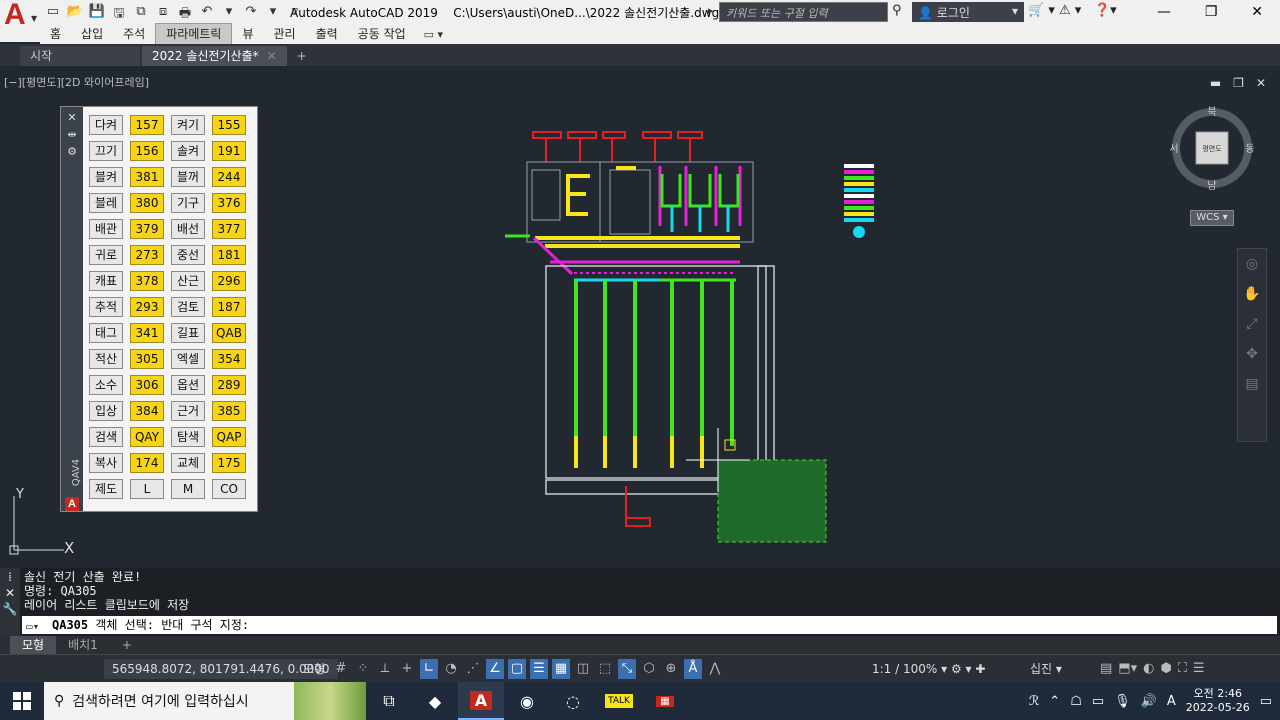 This screenshot has height=720, width=1280. Describe the element at coordinates (897, 10) in the screenshot. I see `binoculars-icon: ⚲` at that location.